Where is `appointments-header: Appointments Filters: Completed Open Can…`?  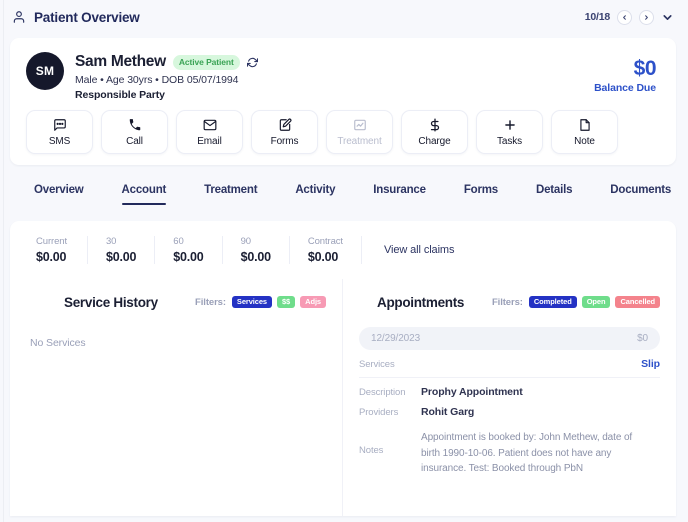 appointments-header: Appointments Filters: Completed Open Can… is located at coordinates (509, 302).